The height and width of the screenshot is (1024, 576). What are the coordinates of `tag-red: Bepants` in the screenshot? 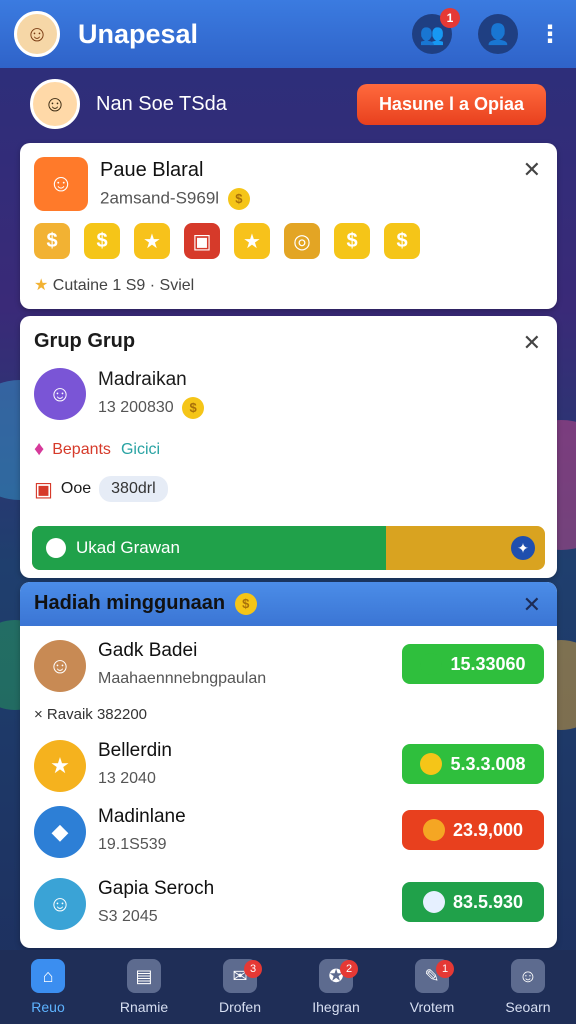 It's located at (81, 449).